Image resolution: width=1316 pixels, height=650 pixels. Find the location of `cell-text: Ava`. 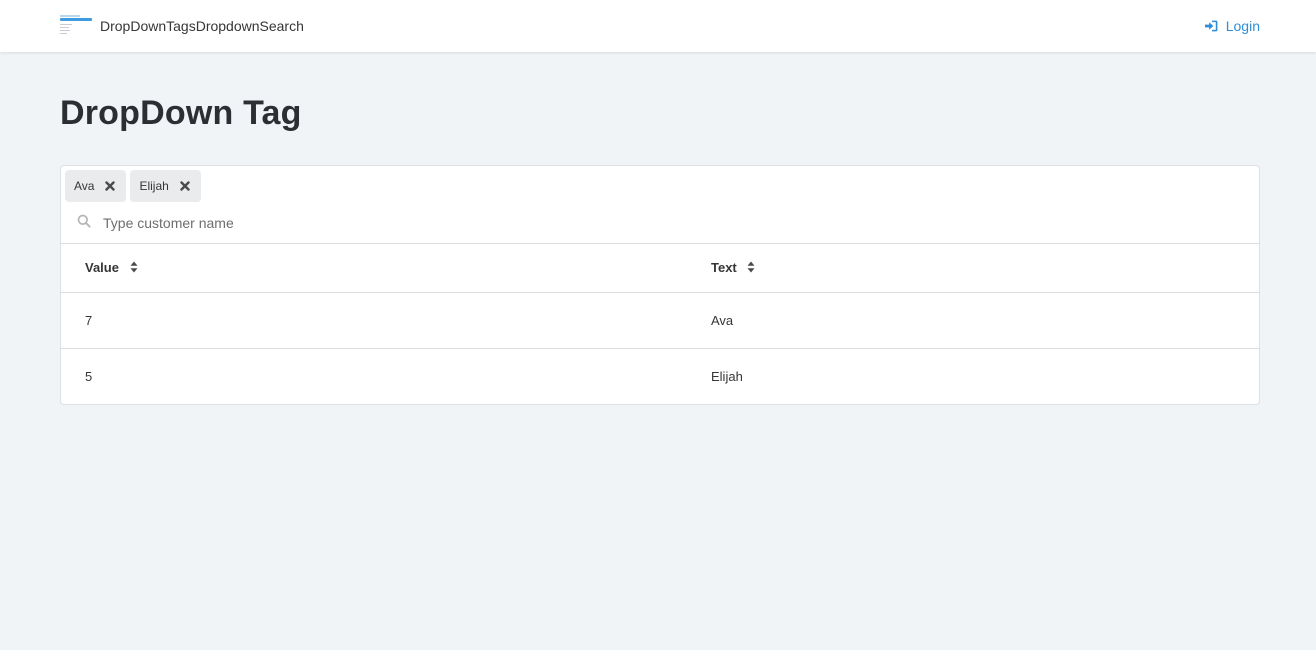

cell-text: Ava is located at coordinates (973, 320).